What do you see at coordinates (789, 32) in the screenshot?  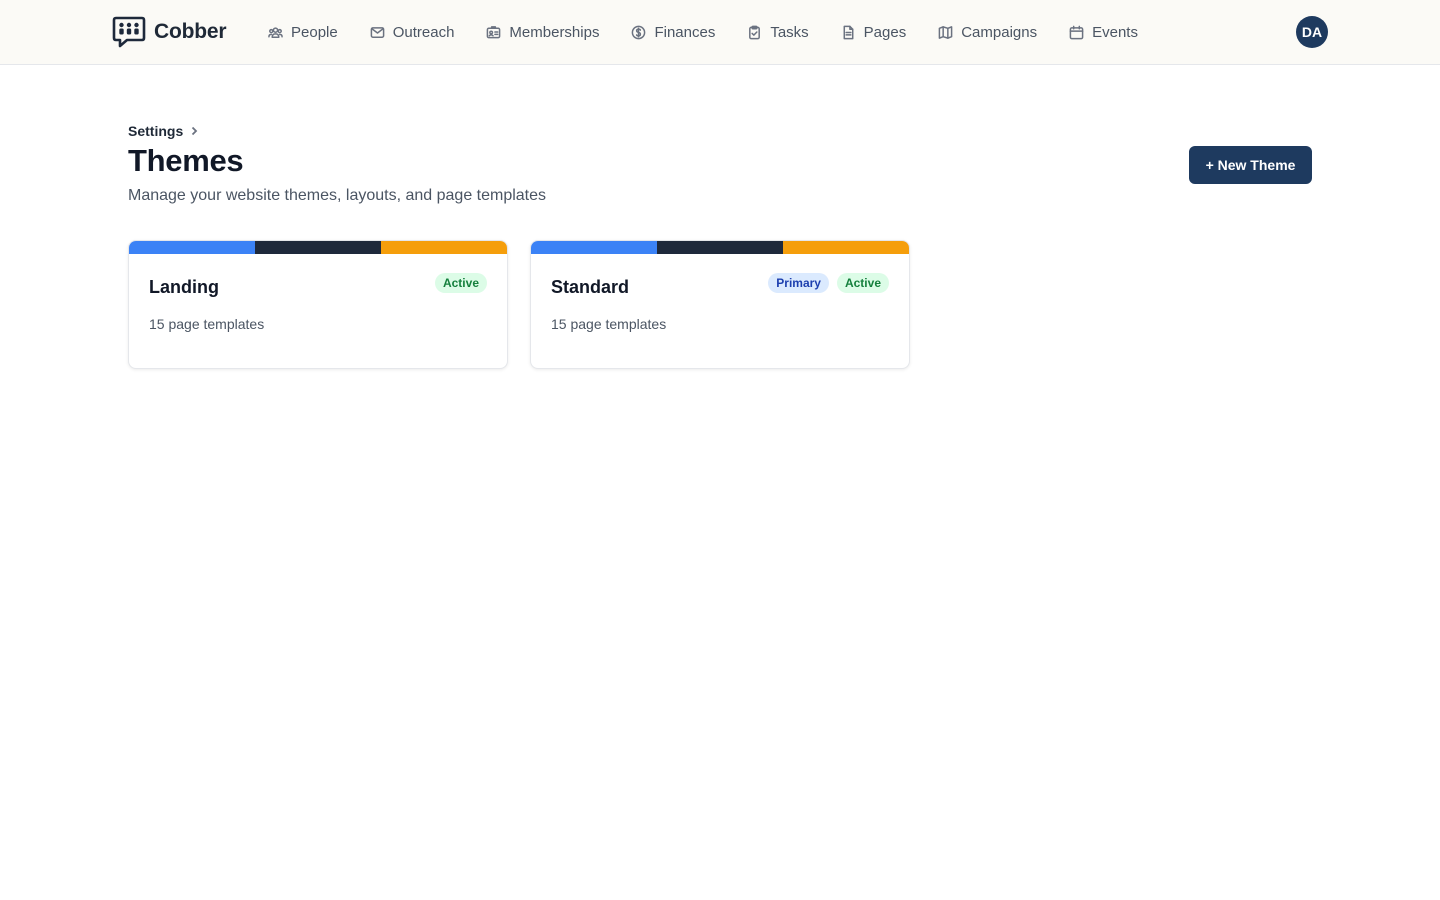 I see `nav-label: Tasks` at bounding box center [789, 32].